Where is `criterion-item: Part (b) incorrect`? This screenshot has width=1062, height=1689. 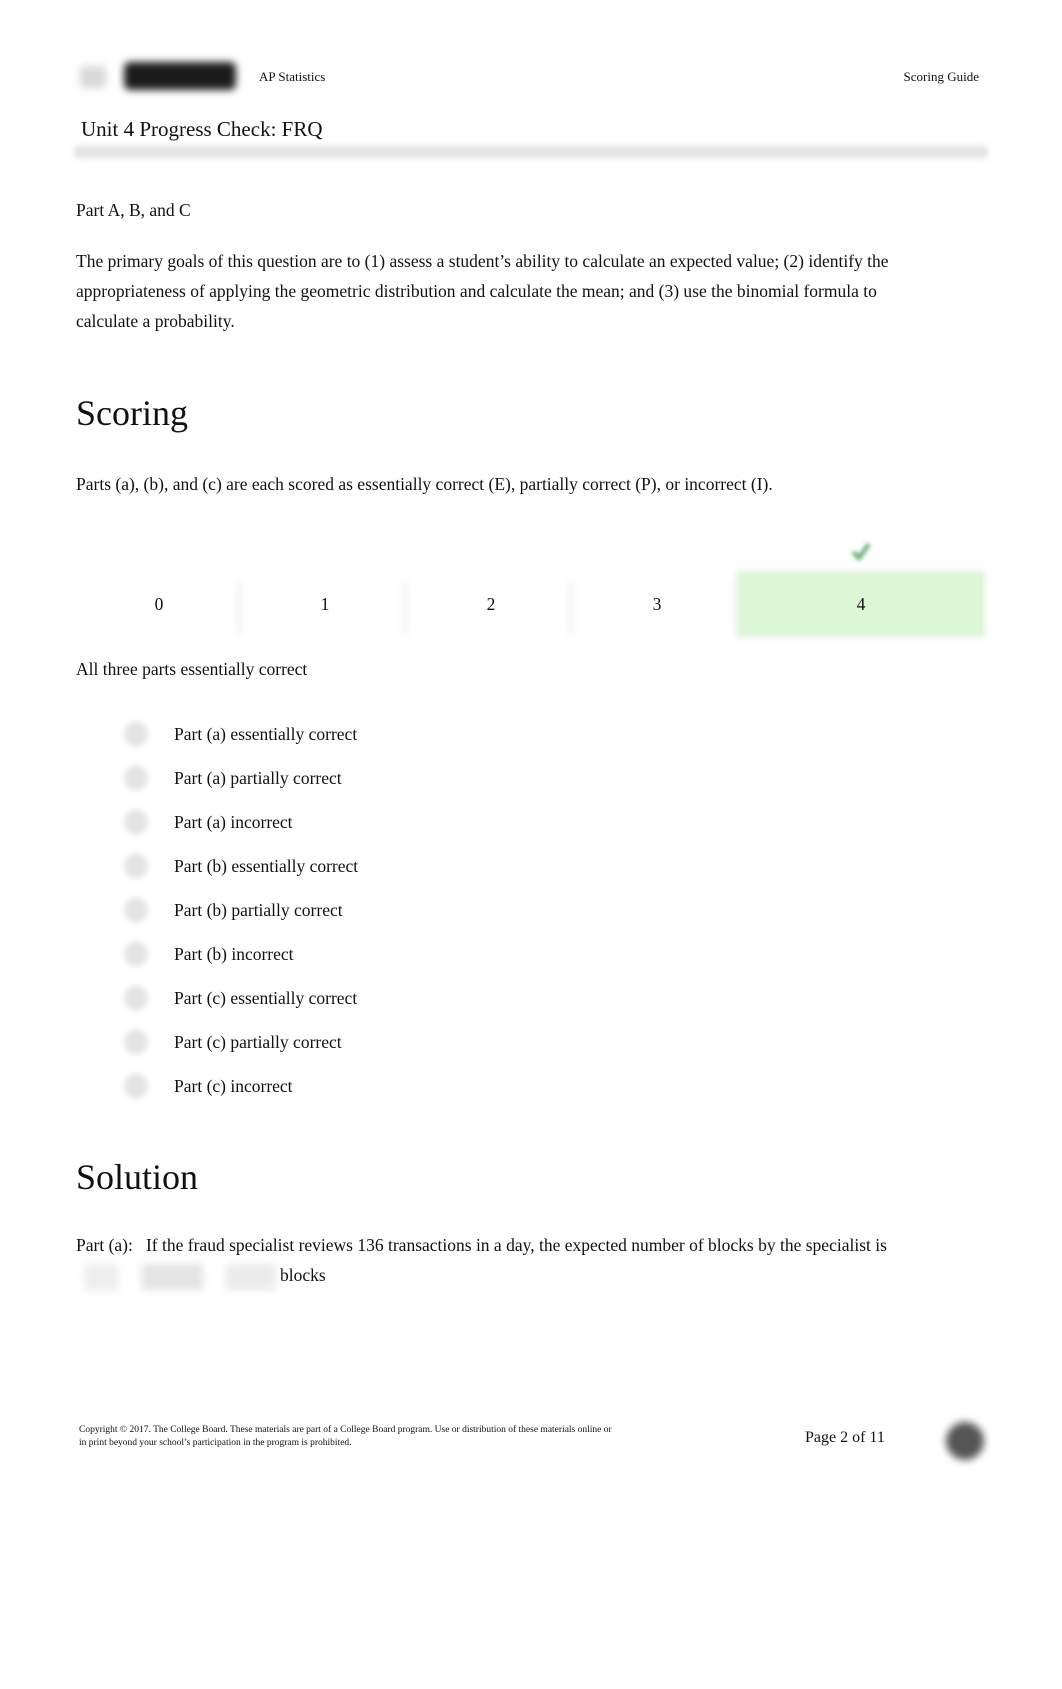 criterion-item: Part (b) incorrect is located at coordinates (239, 954).